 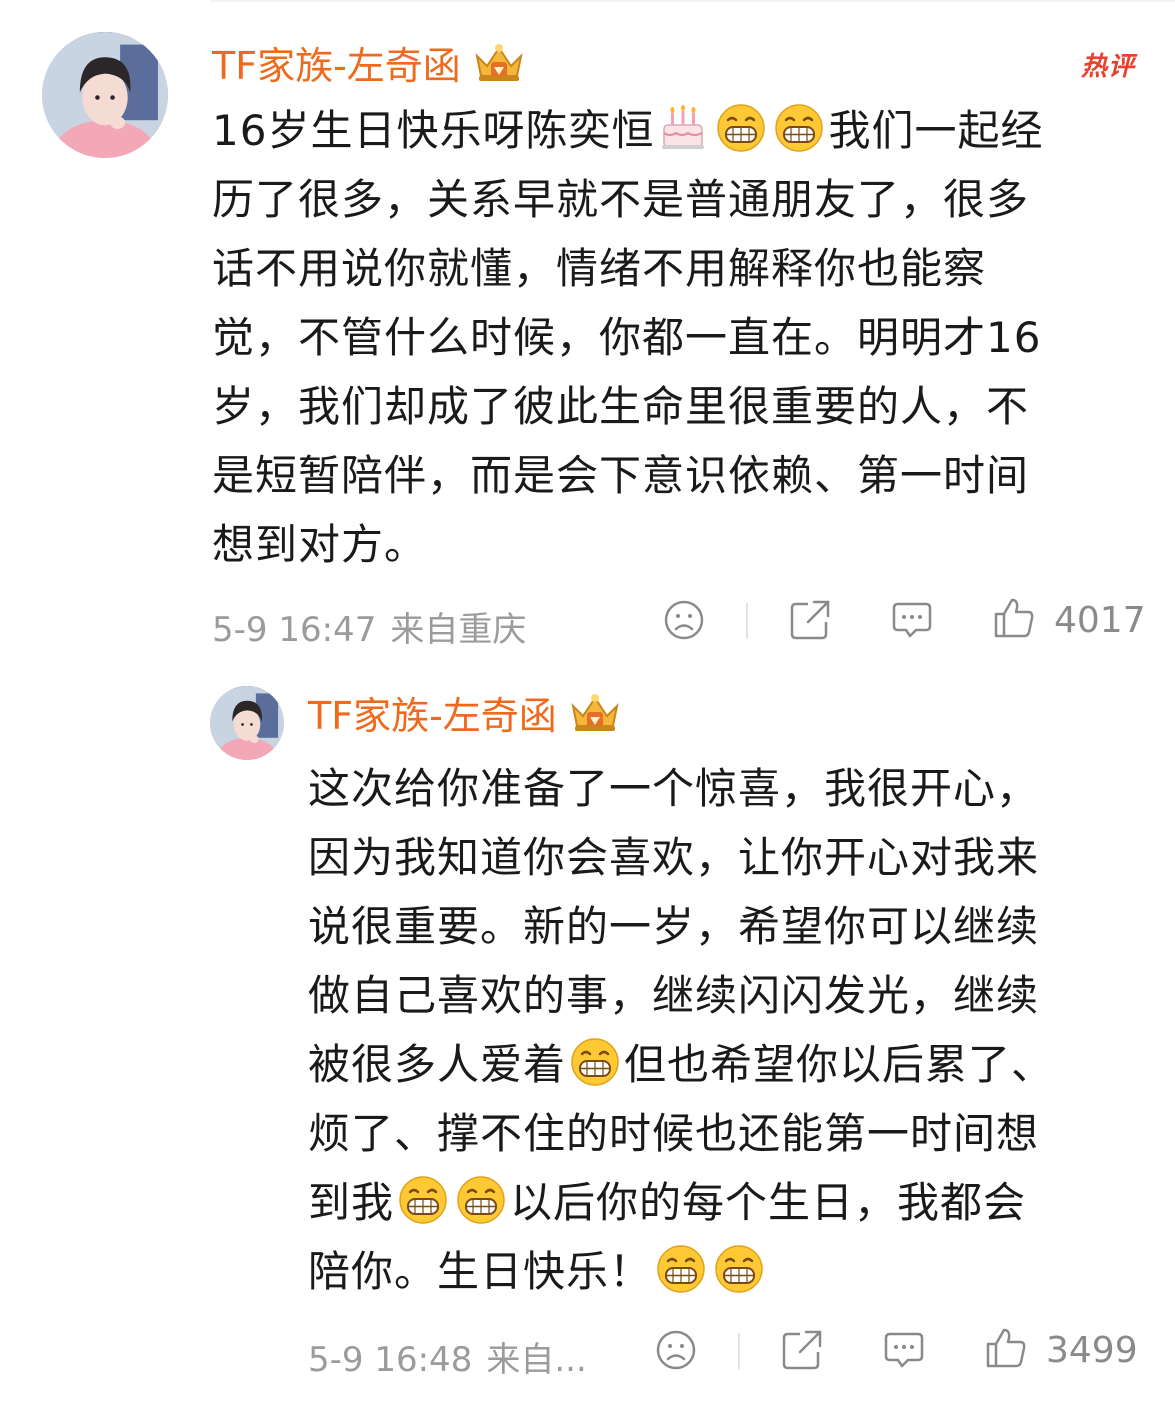 I want to click on comment-text-line: 这次给你准备了一个惊喜，我很开心，, so click(x=733, y=788).